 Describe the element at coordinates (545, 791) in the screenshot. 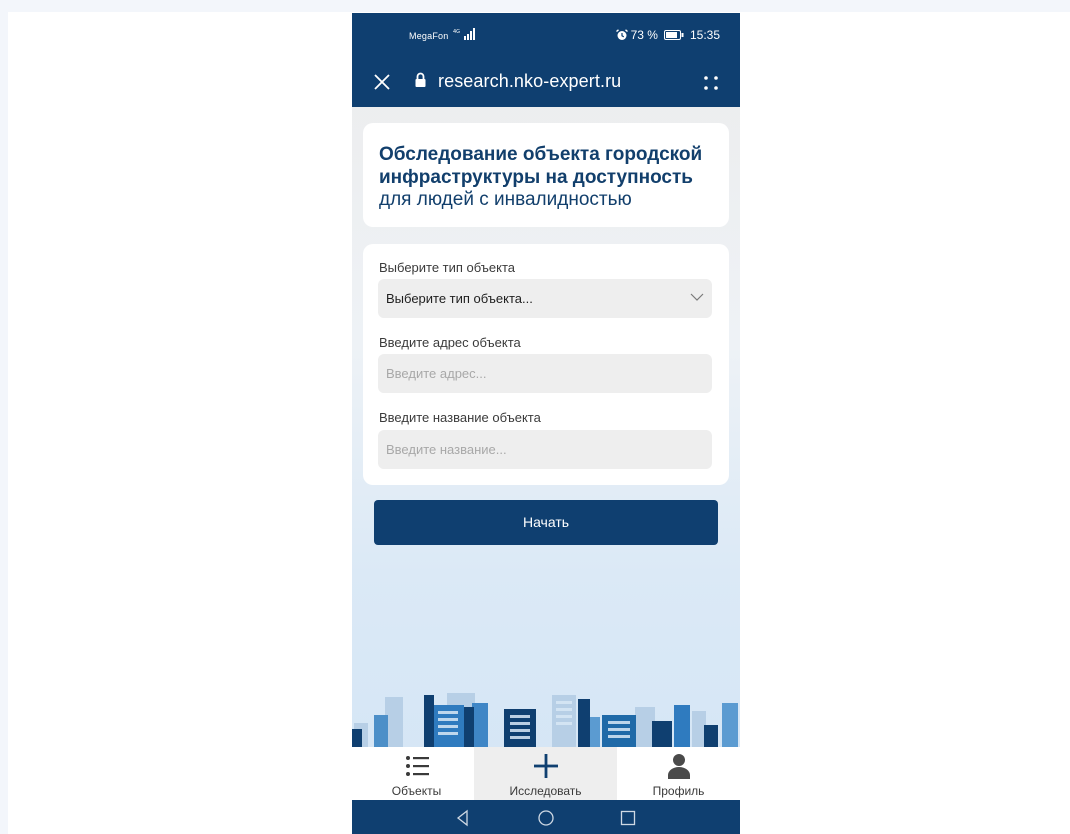

I see `nav-label-explore: Исследовать` at that location.